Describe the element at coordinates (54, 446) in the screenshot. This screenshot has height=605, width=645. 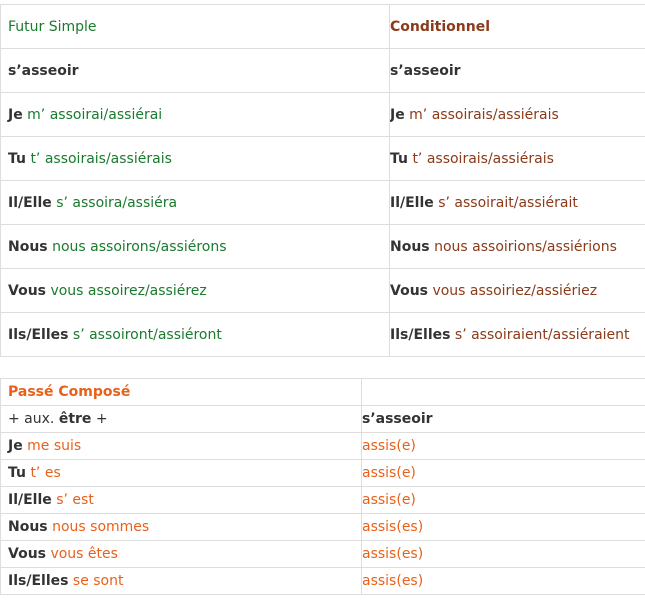
I see `auxiliary: me suis` at that location.